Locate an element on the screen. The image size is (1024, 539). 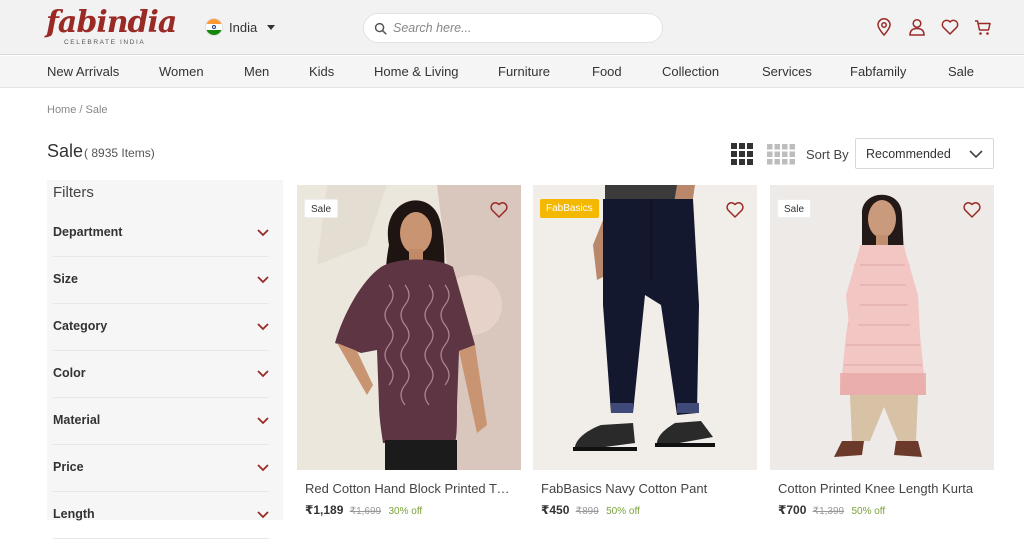
filter-color: Color is located at coordinates (161, 374).